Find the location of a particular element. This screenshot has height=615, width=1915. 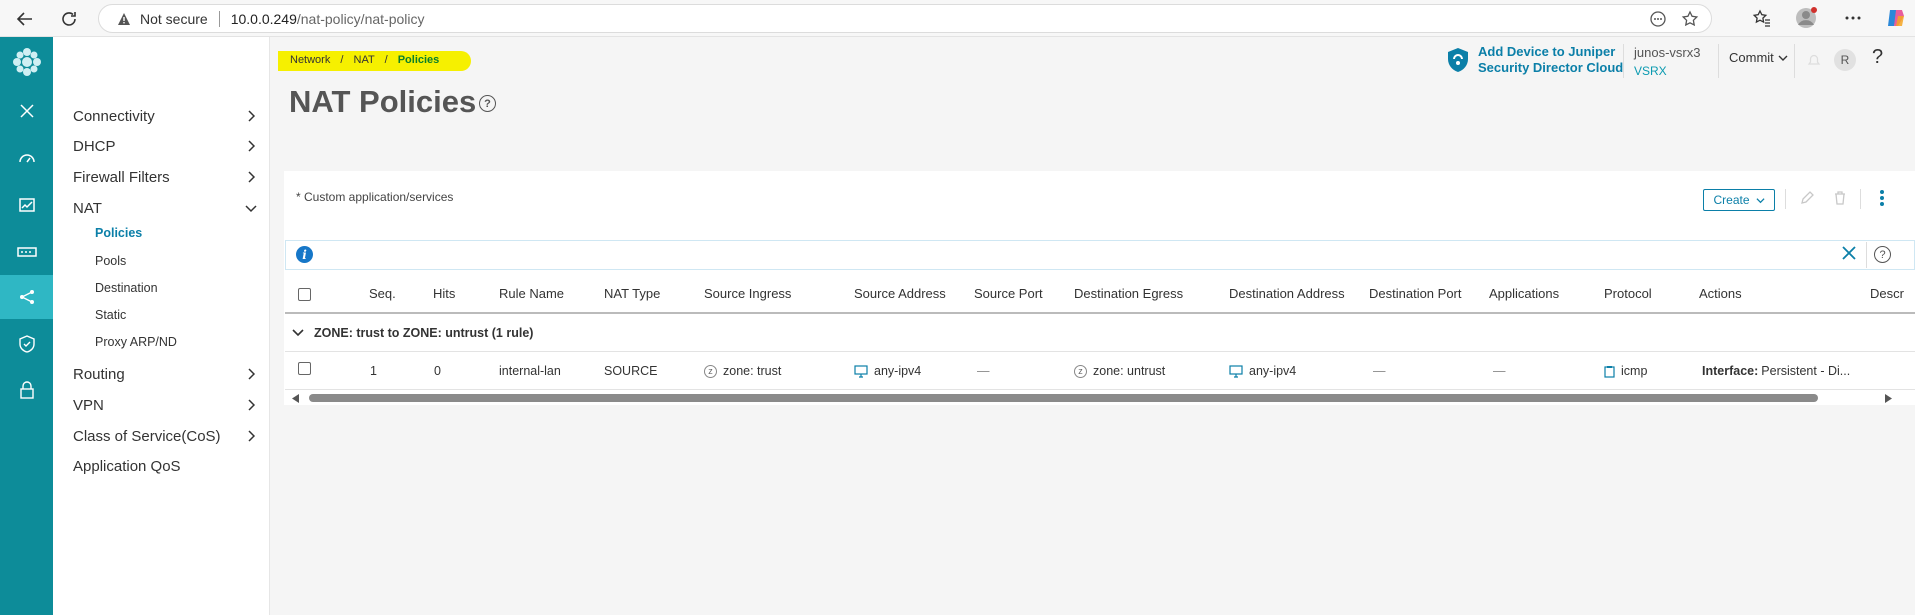

monitor-icon is located at coordinates (26, 205).